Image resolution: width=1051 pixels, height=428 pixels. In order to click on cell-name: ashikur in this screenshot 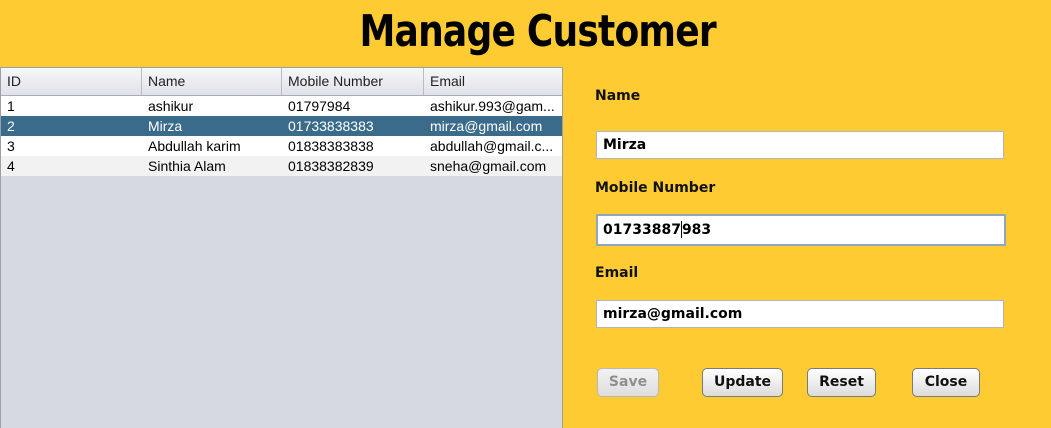, I will do `click(171, 106)`.